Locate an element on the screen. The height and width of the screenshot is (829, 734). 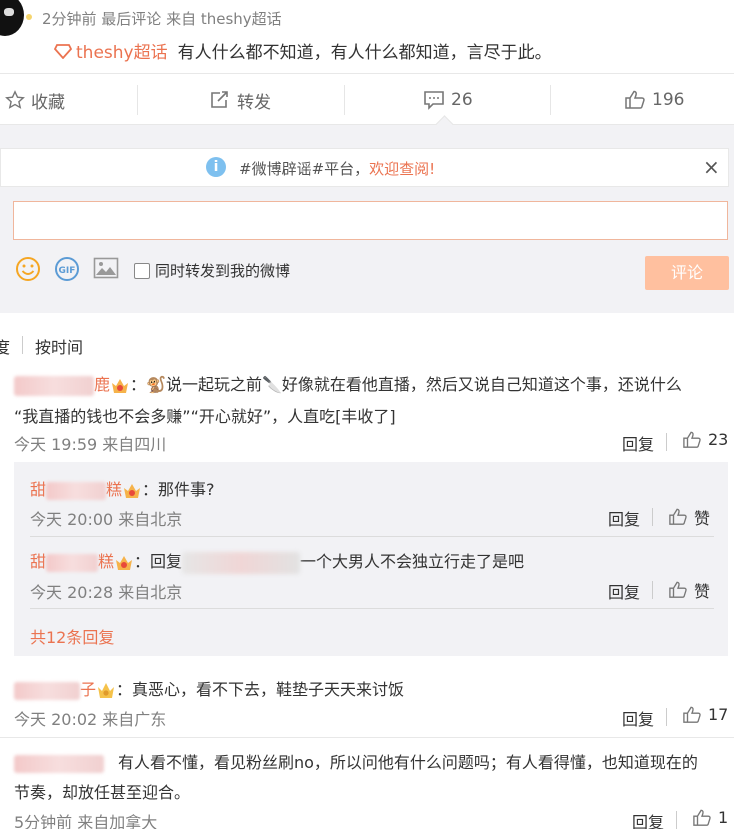
comment-like-button: 23 is located at coordinates (705, 439).